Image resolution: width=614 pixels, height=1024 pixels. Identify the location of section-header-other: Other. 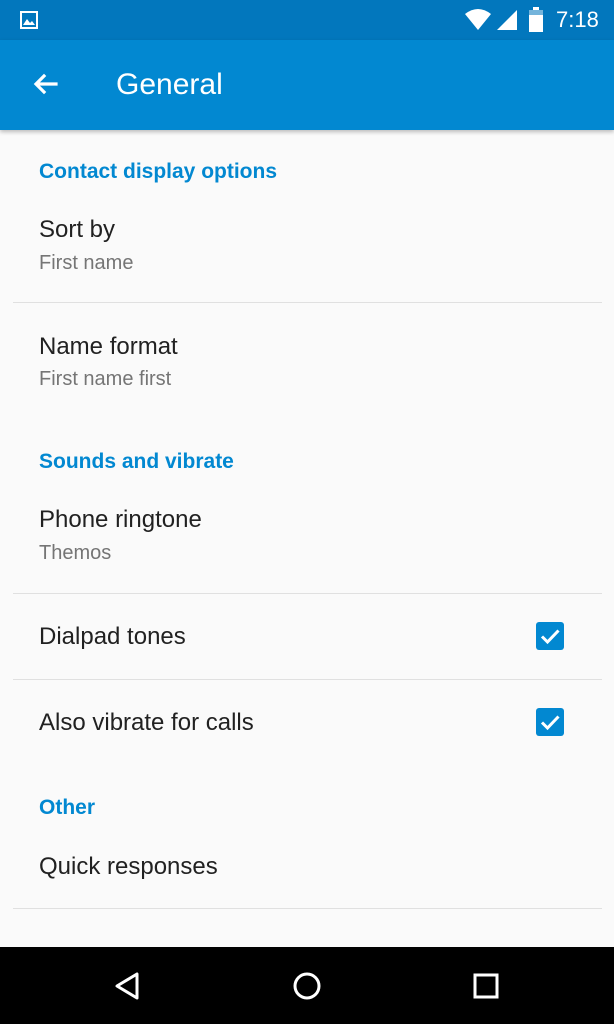
(67, 807).